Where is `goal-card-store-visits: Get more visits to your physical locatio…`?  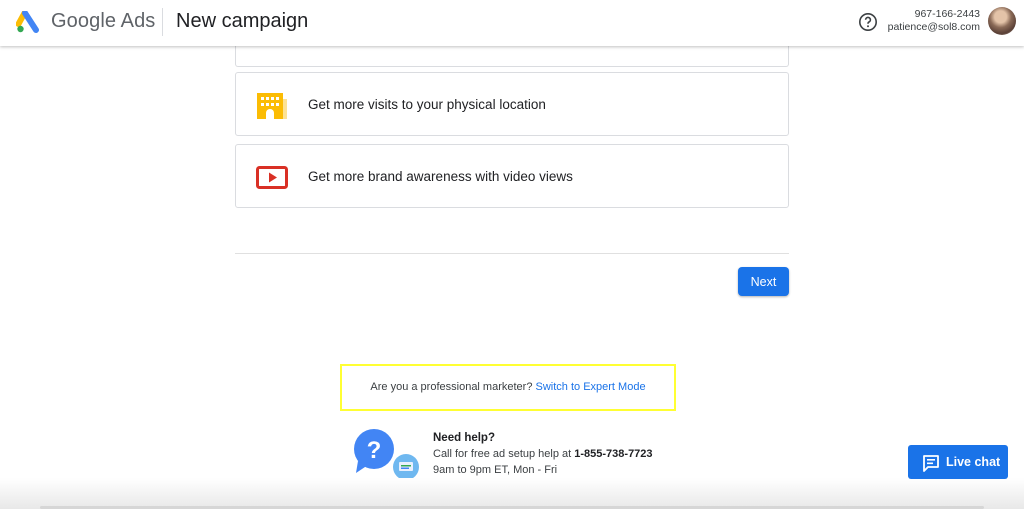
goal-card-store-visits: Get more visits to your physical locatio… is located at coordinates (512, 104).